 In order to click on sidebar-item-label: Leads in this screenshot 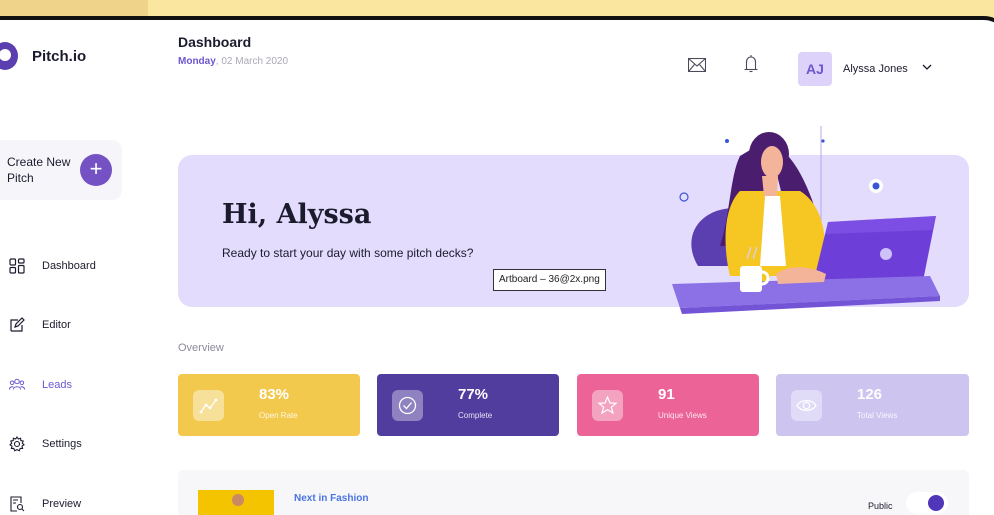, I will do `click(57, 384)`.